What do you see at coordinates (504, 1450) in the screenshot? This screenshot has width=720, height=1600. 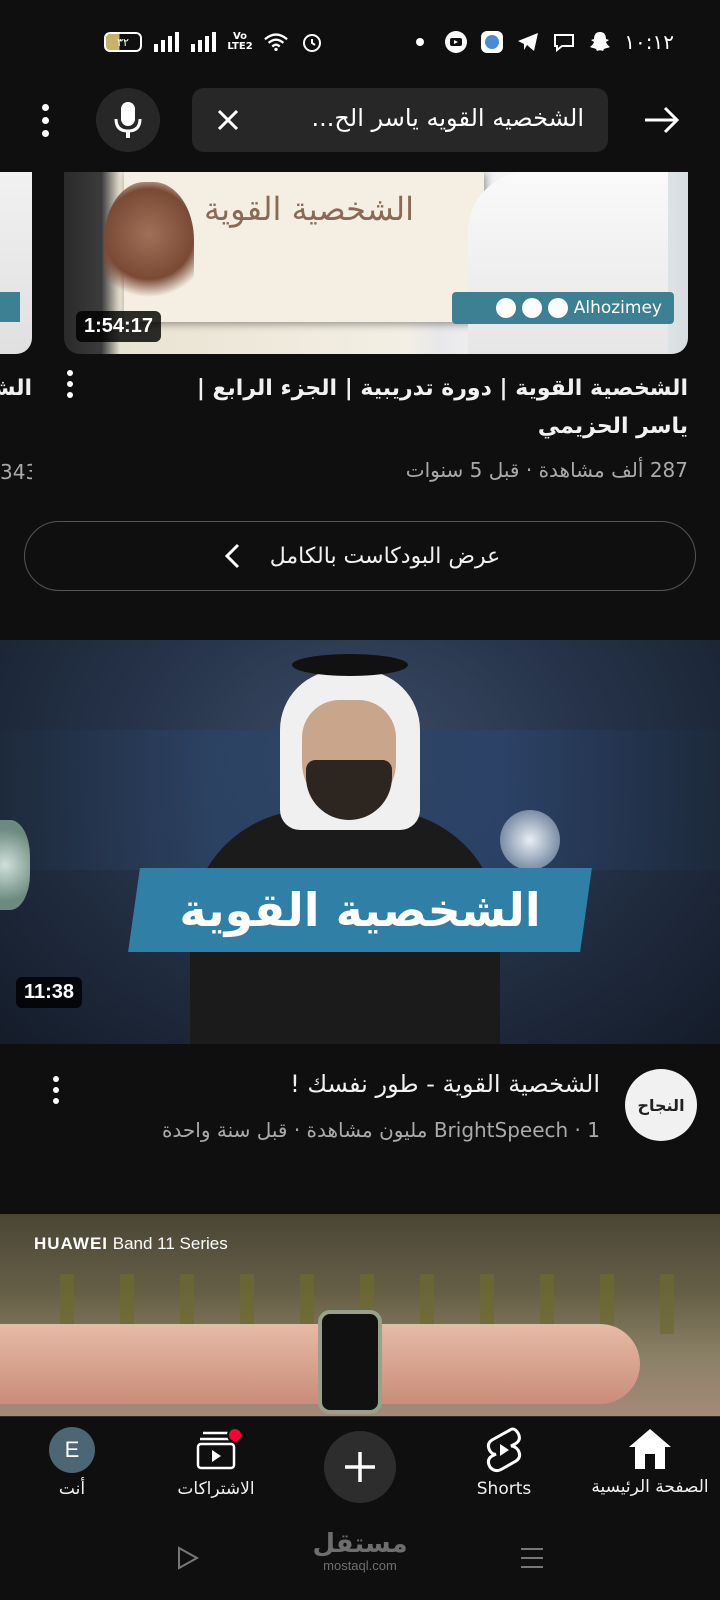 I see `shorts-icon` at bounding box center [504, 1450].